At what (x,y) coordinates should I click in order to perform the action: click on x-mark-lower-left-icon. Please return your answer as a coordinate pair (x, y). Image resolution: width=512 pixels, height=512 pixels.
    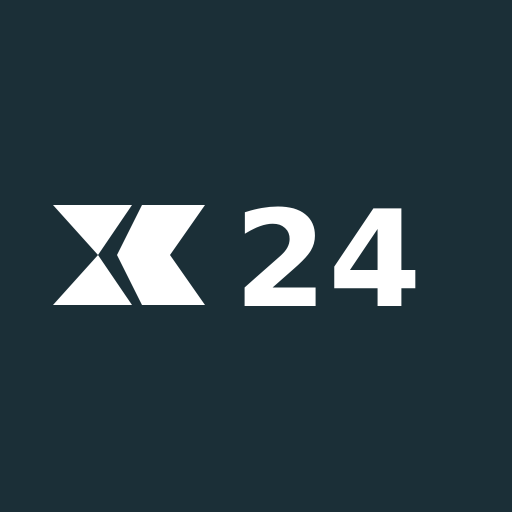
    Looking at the image, I should click on (92, 280).